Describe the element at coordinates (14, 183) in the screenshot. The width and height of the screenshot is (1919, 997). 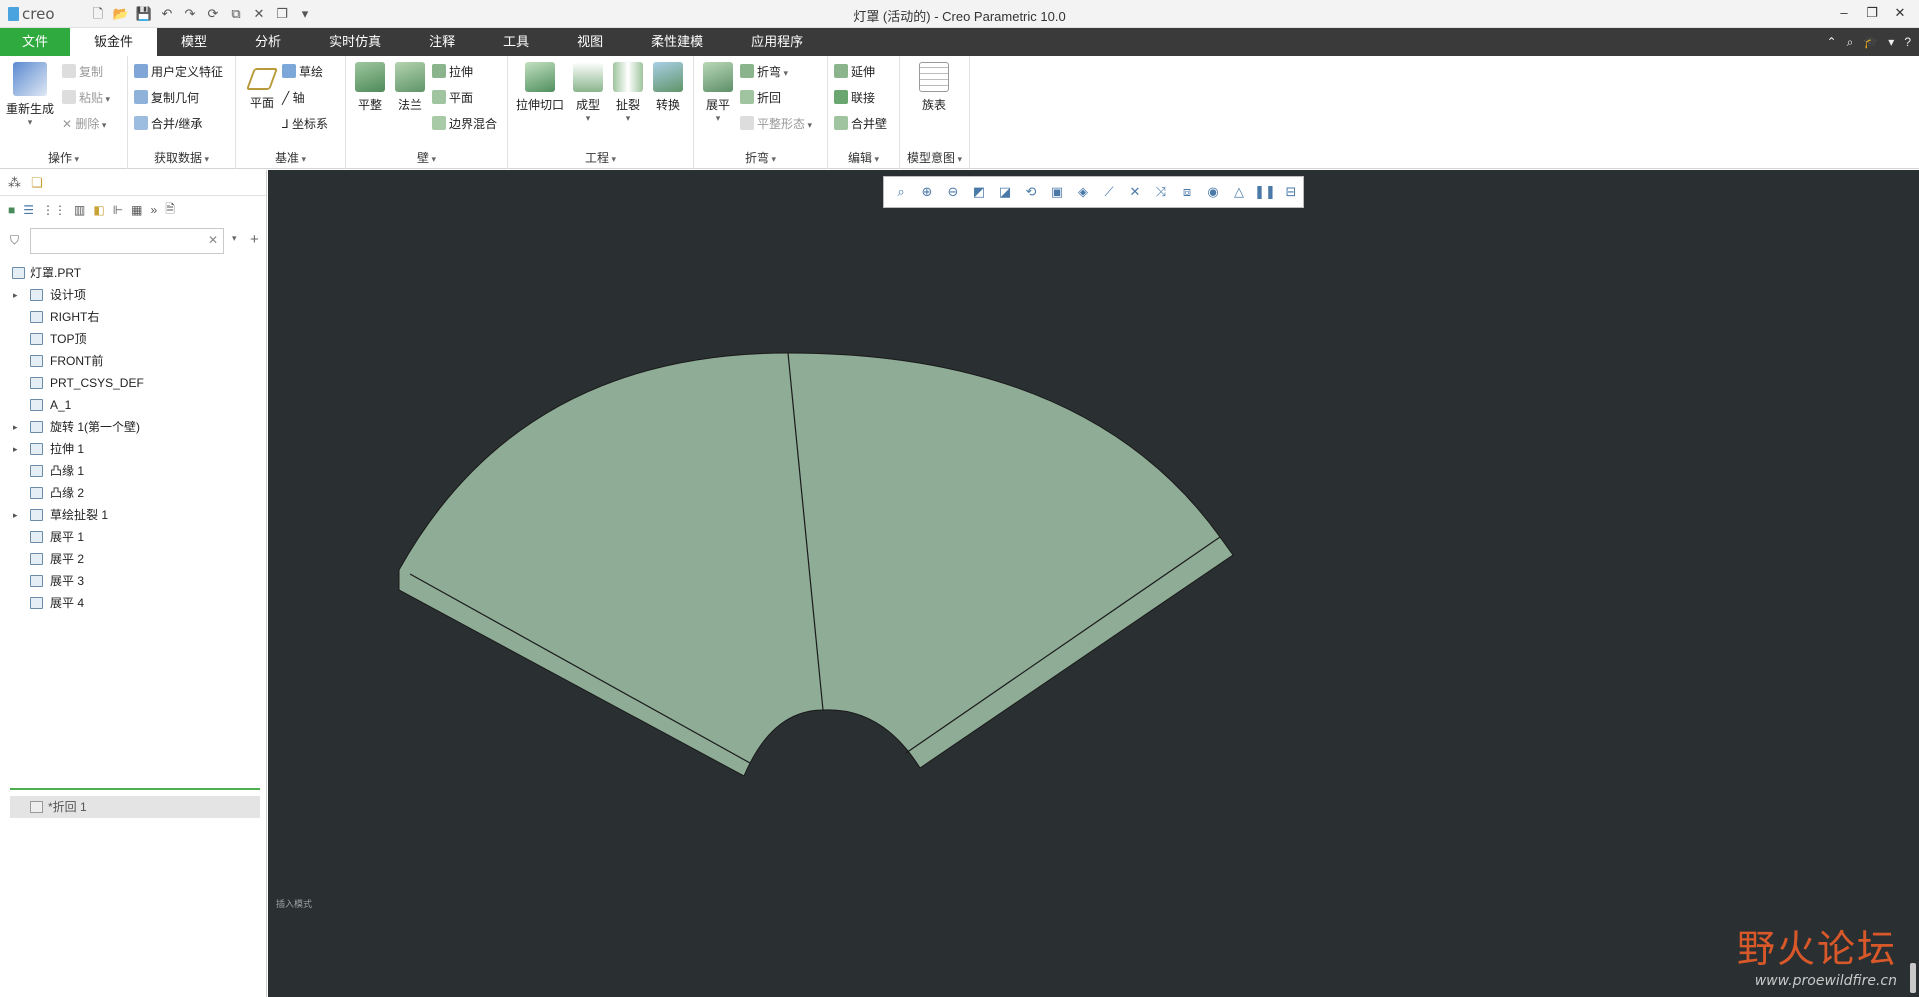
I see `model-tree-tab-icon: ⁂` at that location.